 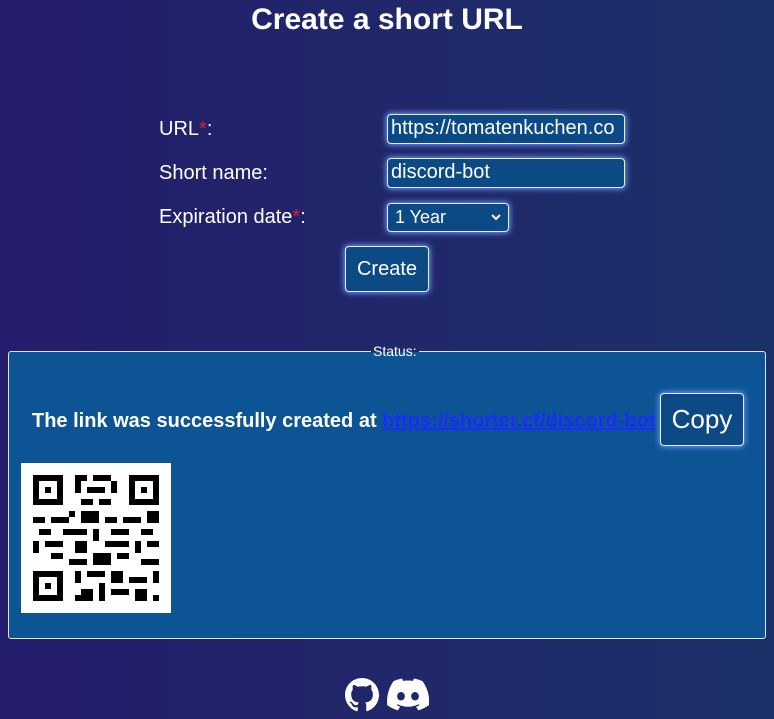 I want to click on discord-icon, so click(x=408, y=697).